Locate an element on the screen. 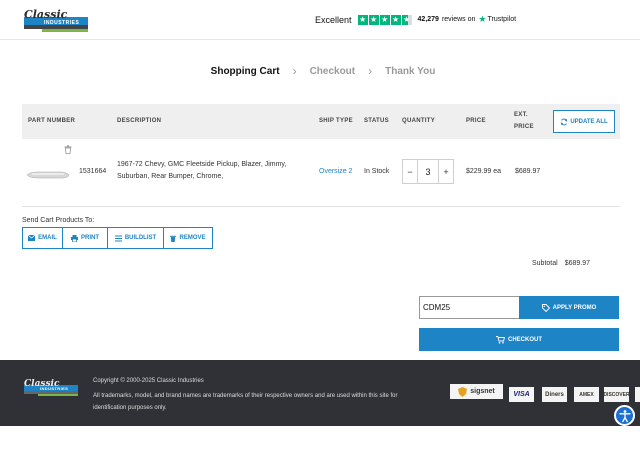  subtotal-label: Subtotal is located at coordinates (545, 263).